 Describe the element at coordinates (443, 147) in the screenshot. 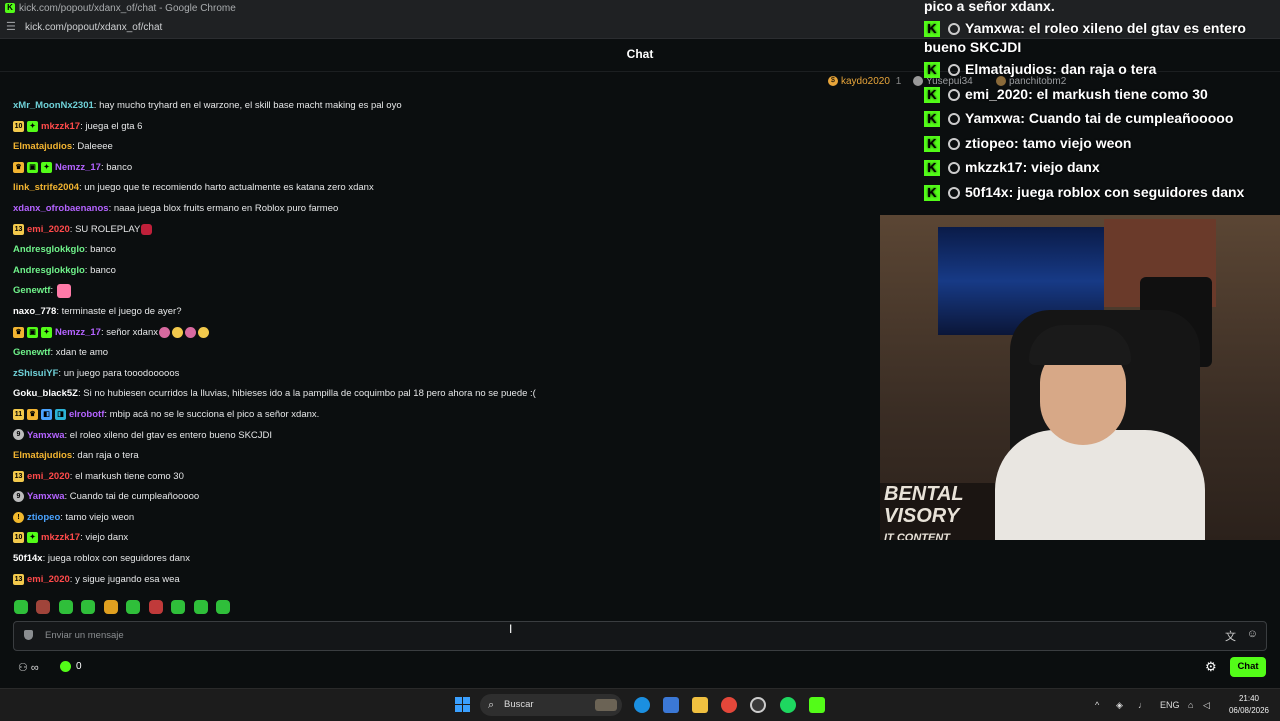

I see `chat-message: Elmatajudios: Daleeee` at that location.